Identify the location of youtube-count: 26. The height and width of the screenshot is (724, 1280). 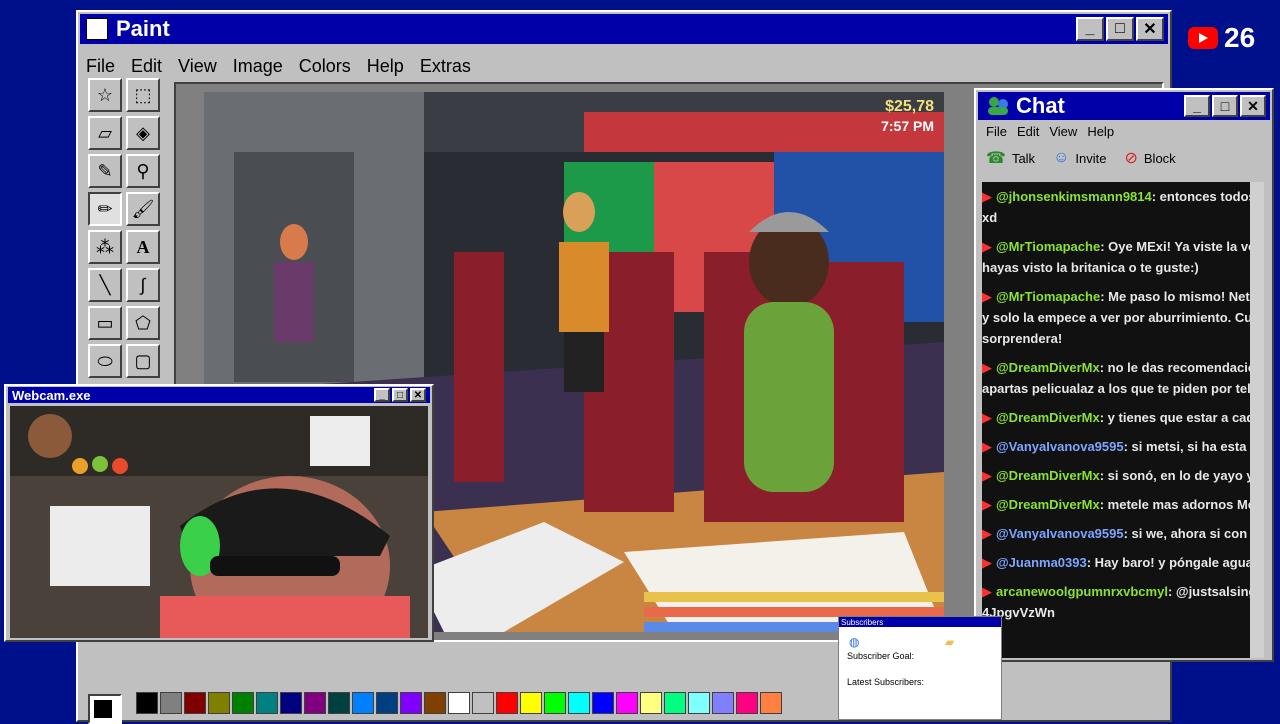
(1240, 37).